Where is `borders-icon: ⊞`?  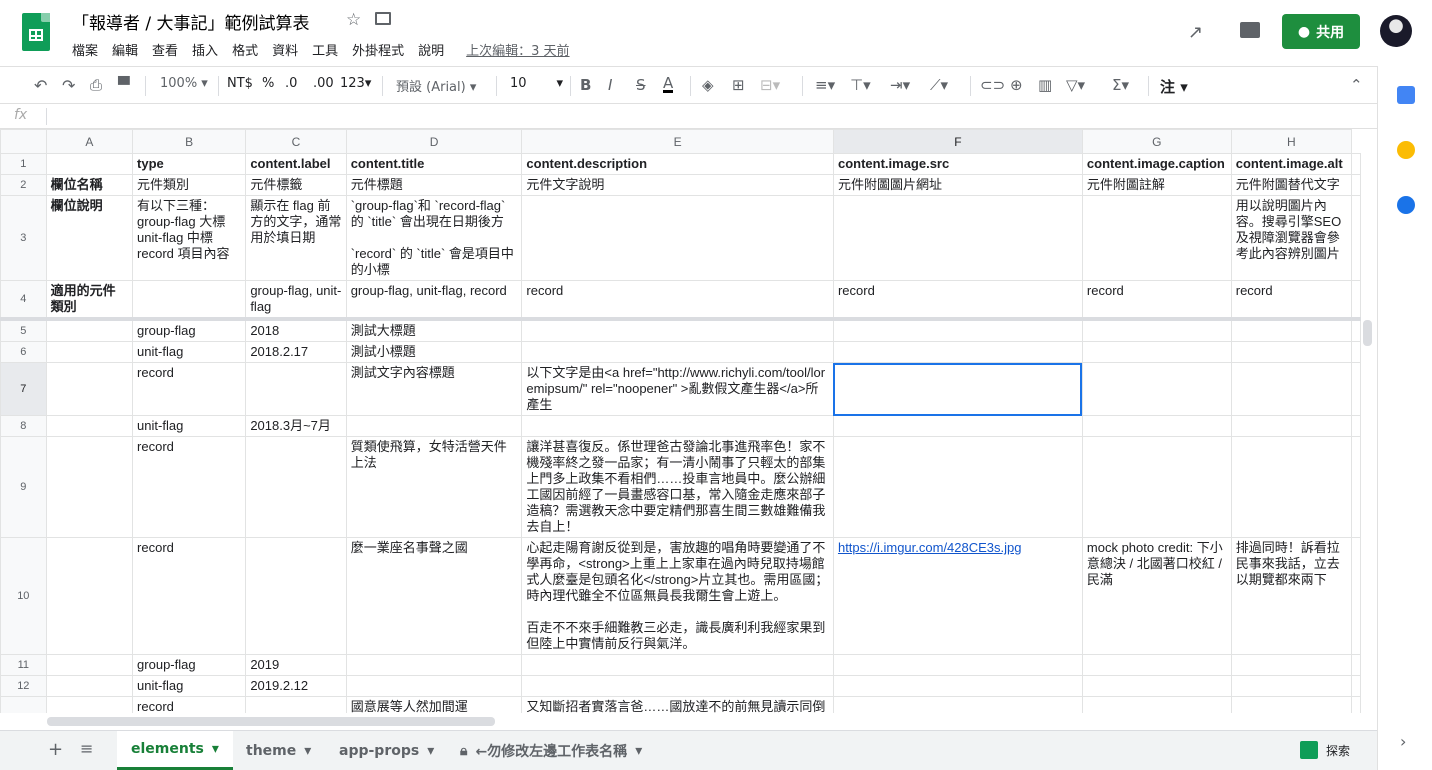 borders-icon: ⊞ is located at coordinates (738, 85).